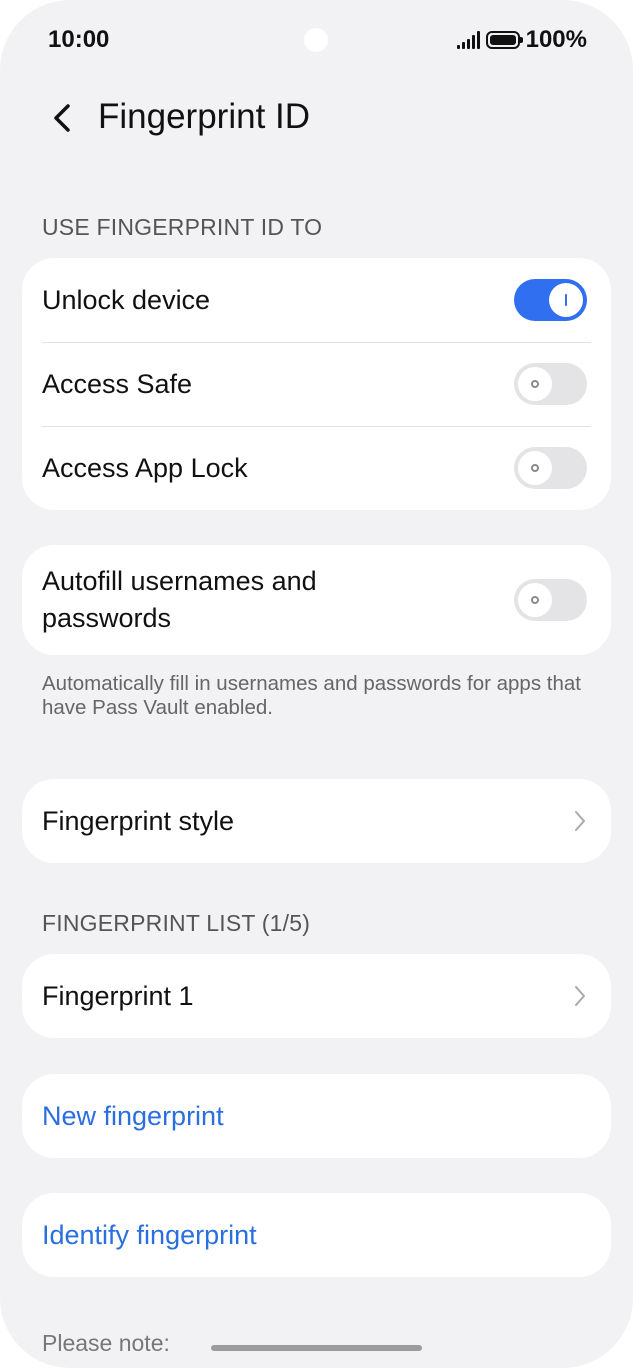  What do you see at coordinates (117, 383) in the screenshot?
I see `access-safe-label: Access Safe` at bounding box center [117, 383].